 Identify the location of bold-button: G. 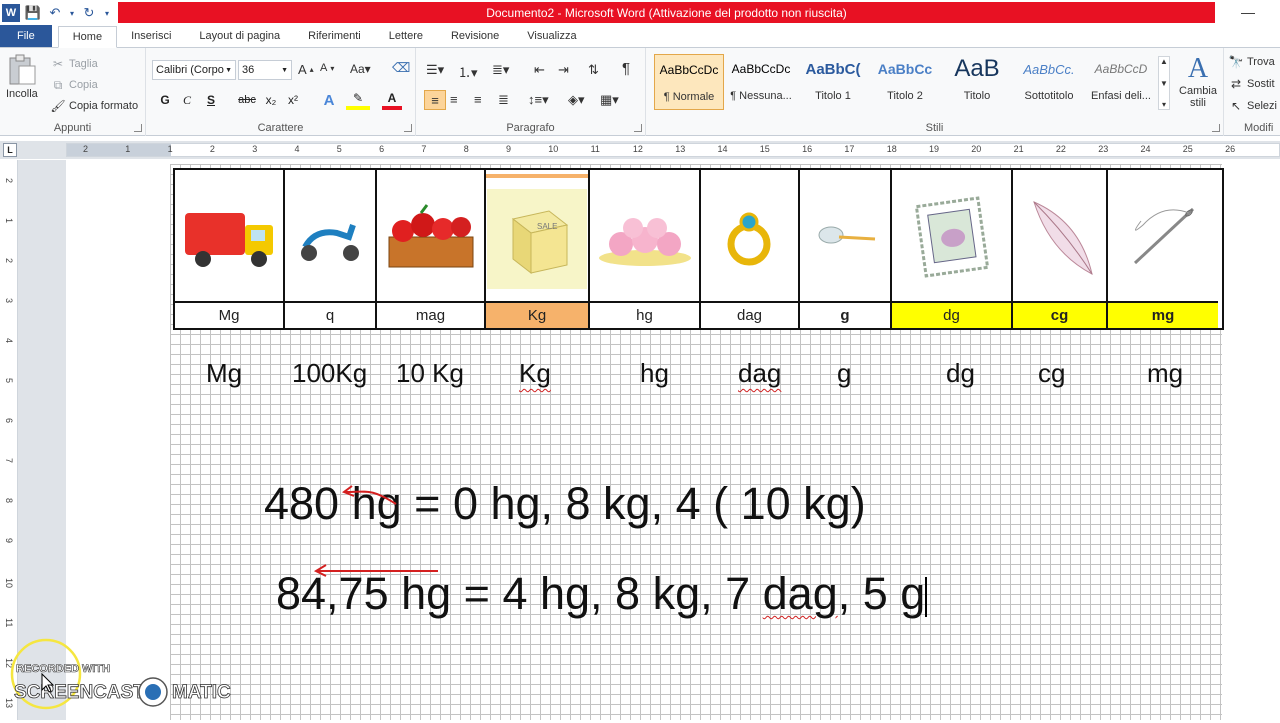
(165, 100).